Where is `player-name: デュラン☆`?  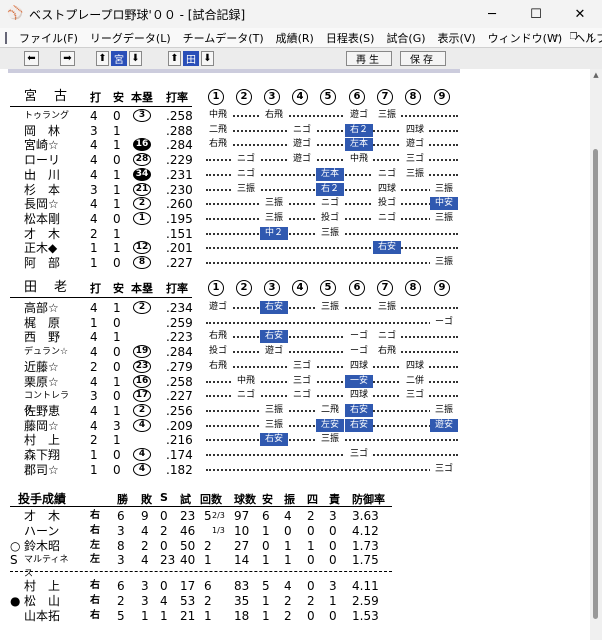
player-name: デュラン☆ is located at coordinates (47, 352).